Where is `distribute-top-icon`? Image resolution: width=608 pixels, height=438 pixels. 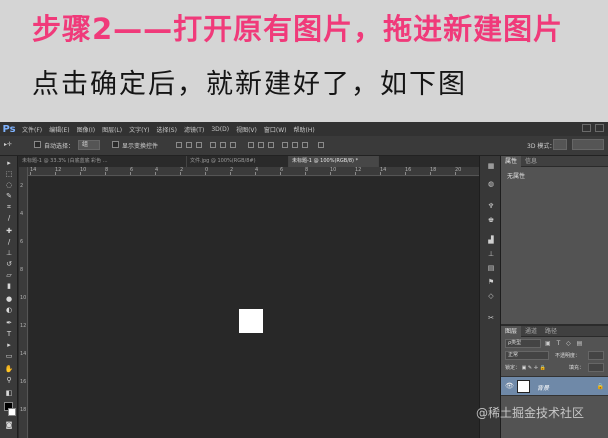 distribute-top-icon is located at coordinates (251, 145).